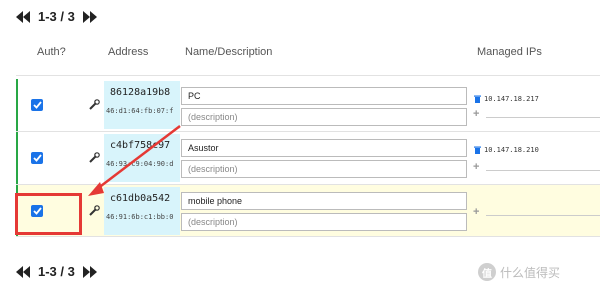 This screenshot has height=291, width=600. I want to click on watermark-badge: 值, so click(487, 272).